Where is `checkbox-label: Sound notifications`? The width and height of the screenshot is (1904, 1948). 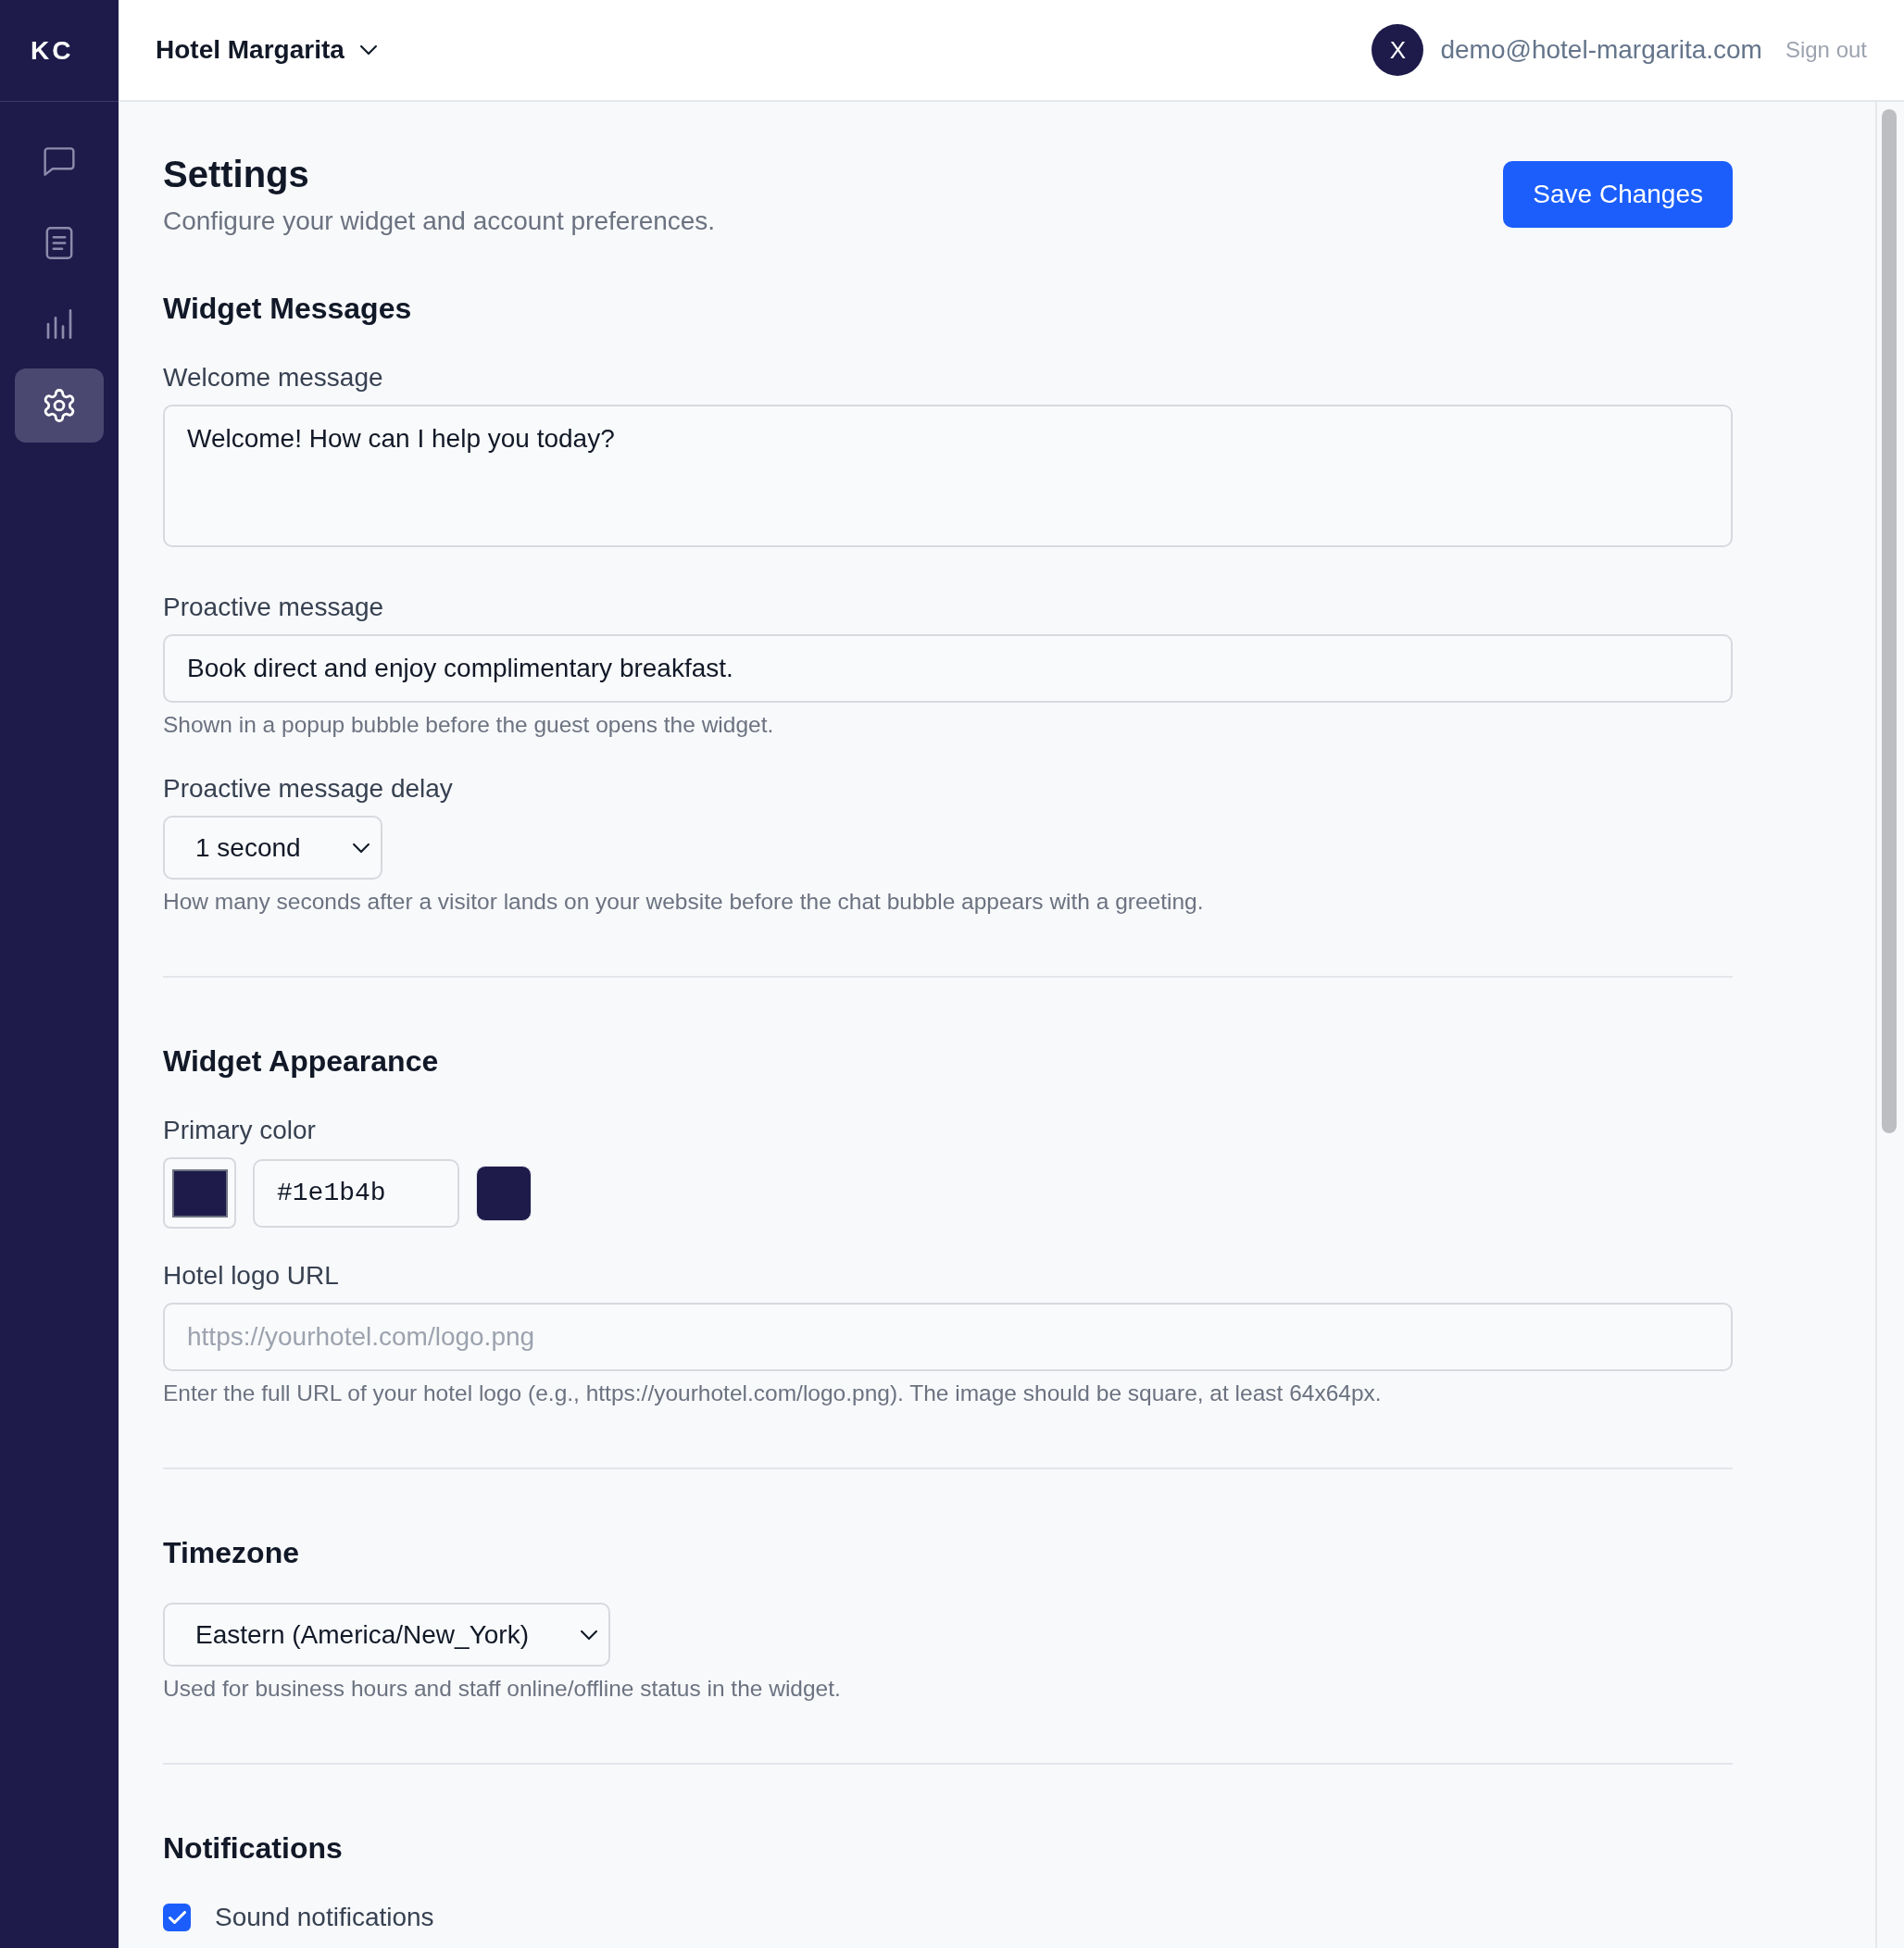
checkbox-label: Sound notifications is located at coordinates (324, 1917).